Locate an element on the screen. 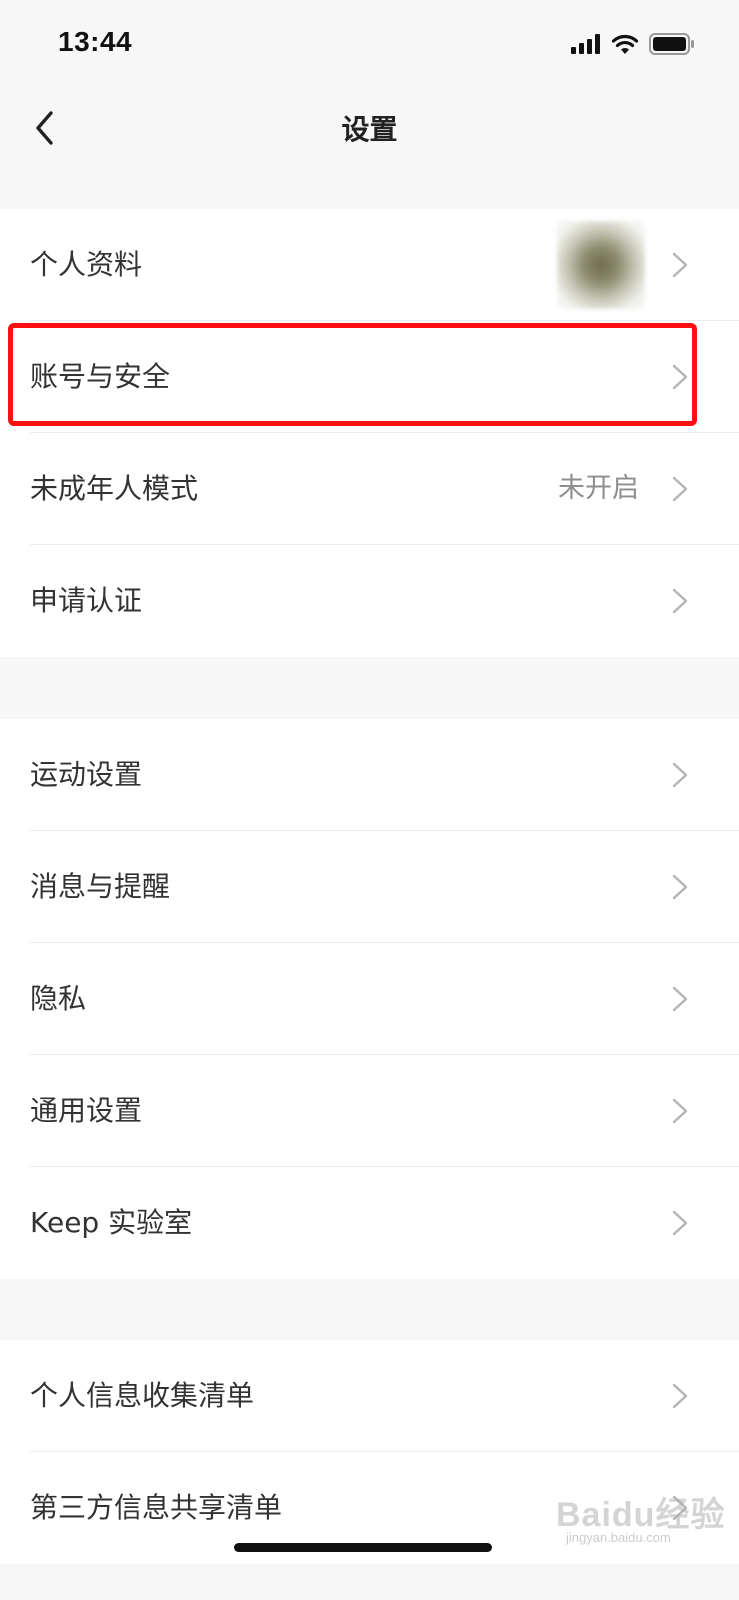 The height and width of the screenshot is (1600, 739). status-time: 13:44 is located at coordinates (95, 41).